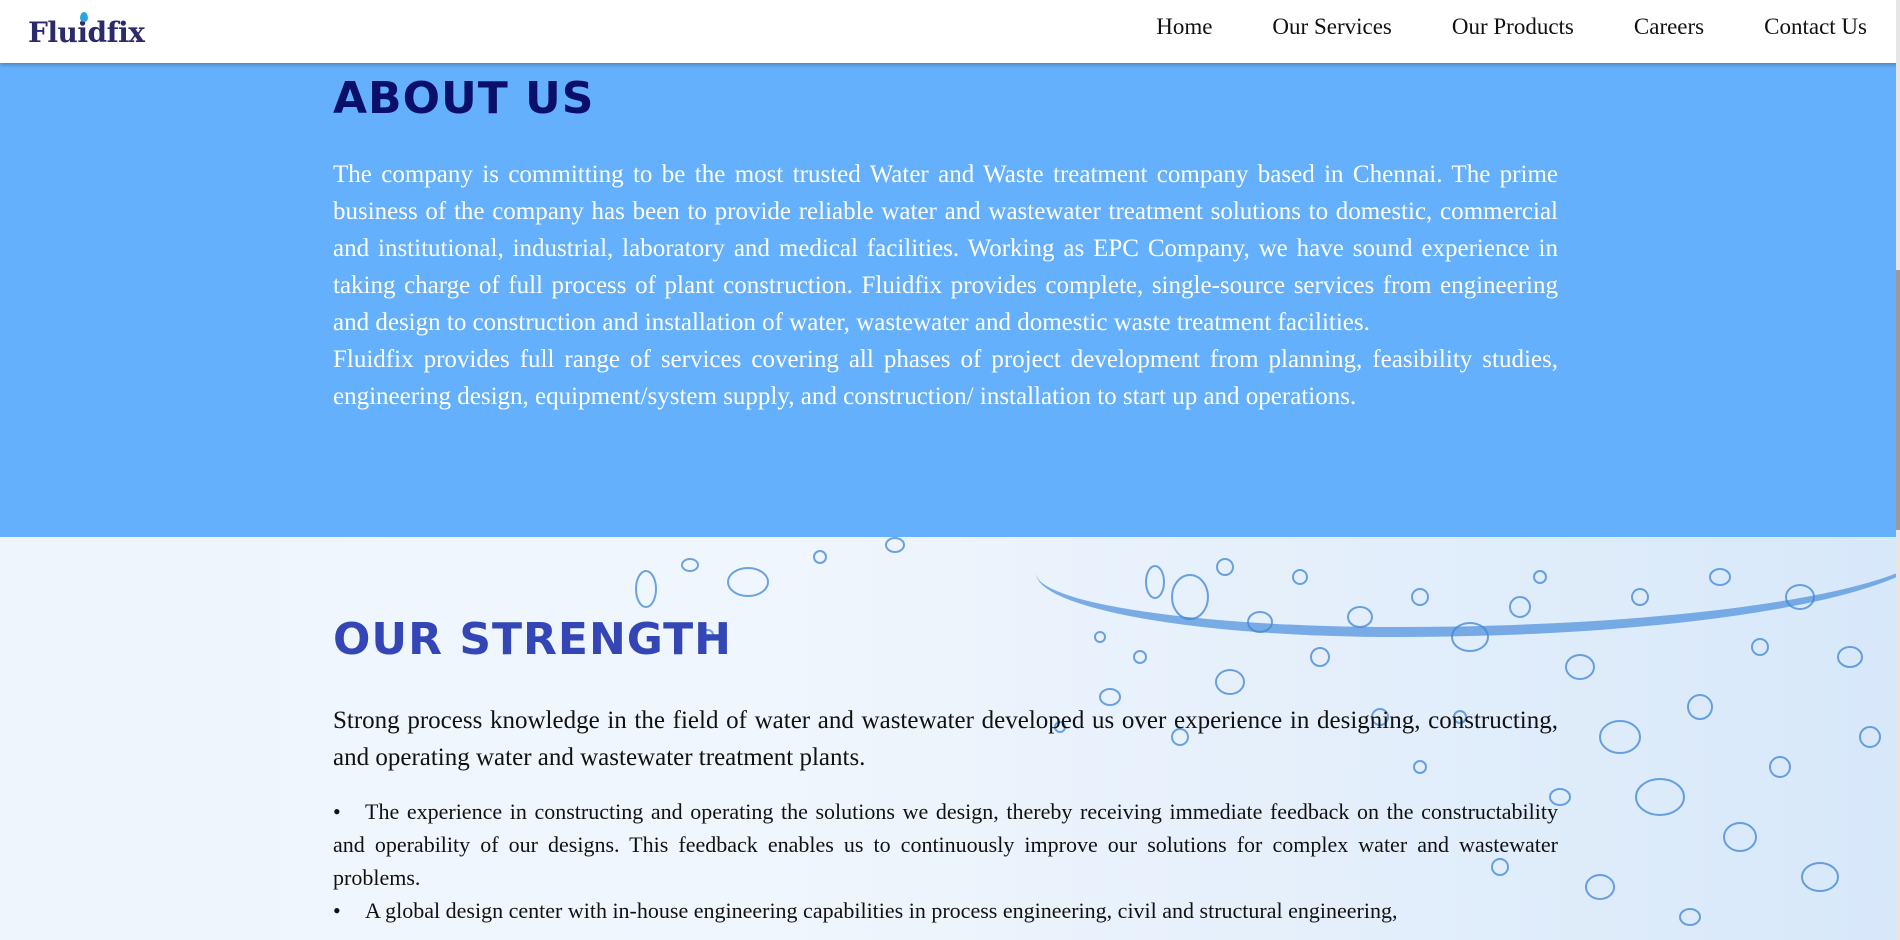  What do you see at coordinates (1898, 400) in the screenshot?
I see `scrollbar-thumb` at bounding box center [1898, 400].